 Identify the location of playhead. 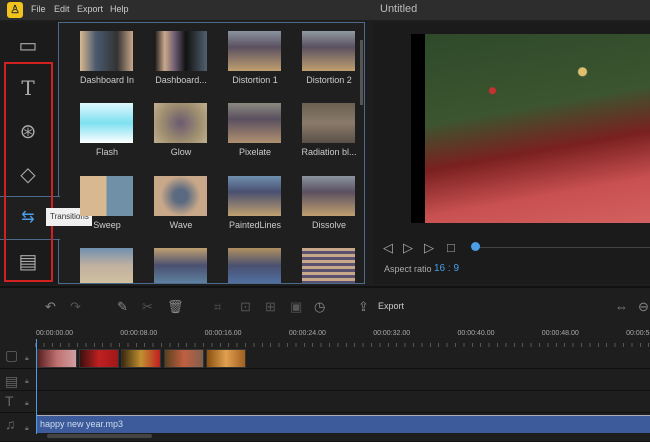
(36, 386).